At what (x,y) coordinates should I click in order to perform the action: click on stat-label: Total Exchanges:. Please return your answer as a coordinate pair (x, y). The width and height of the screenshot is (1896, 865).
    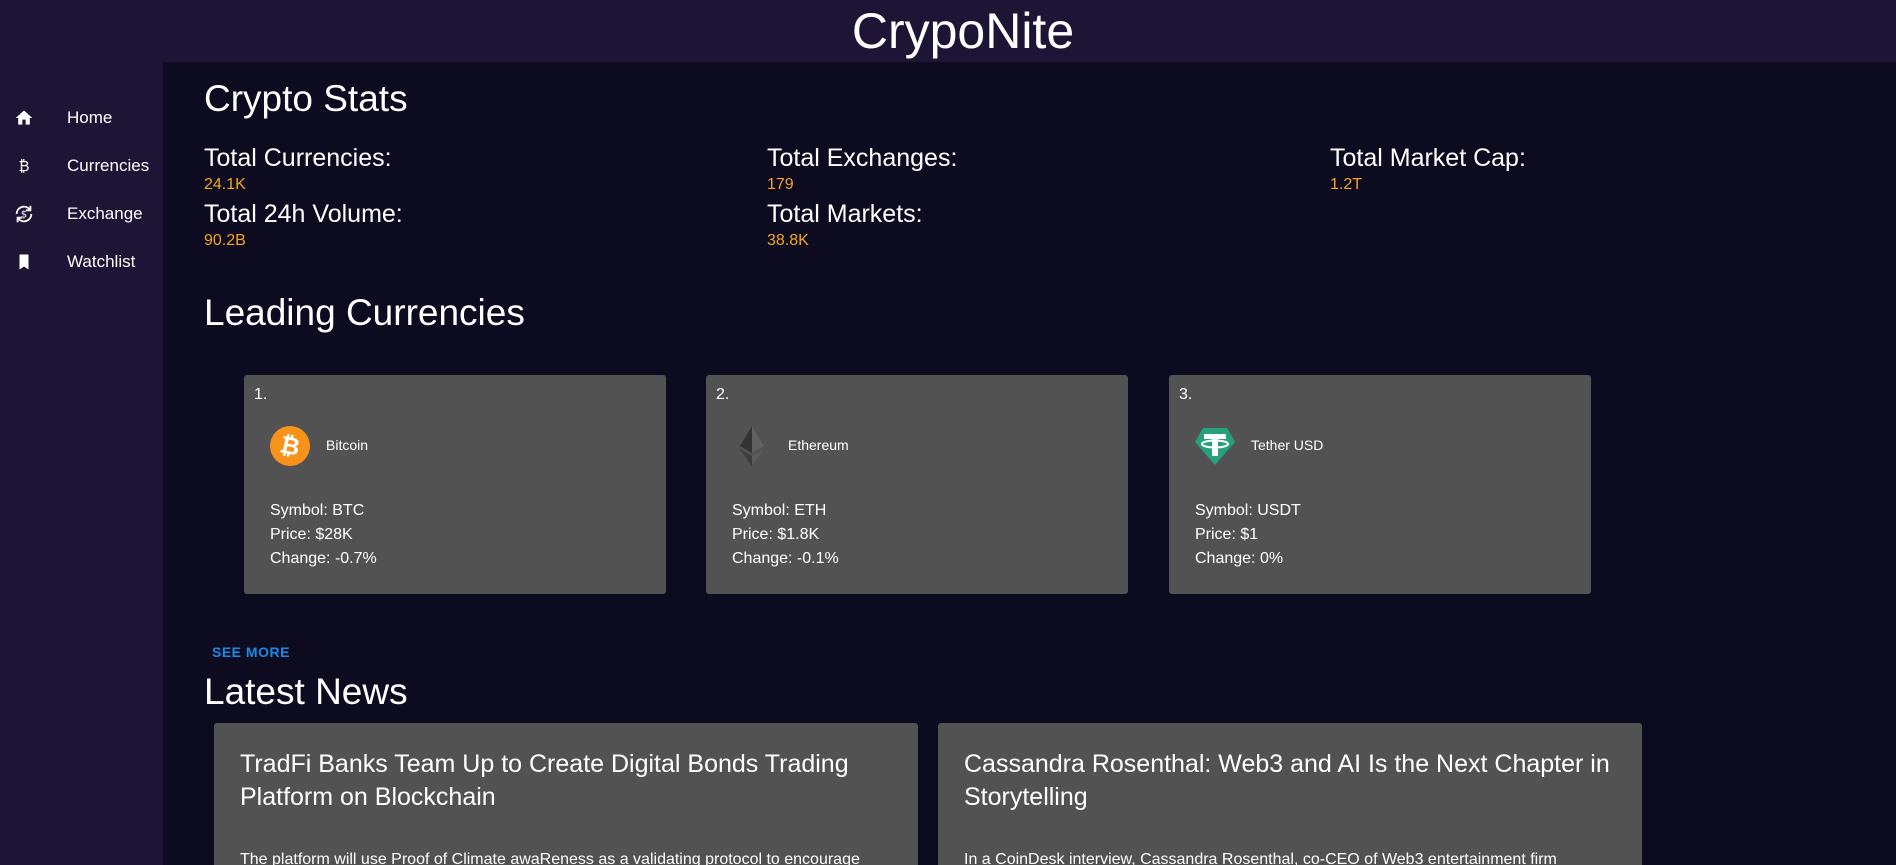
    Looking at the image, I should click on (862, 158).